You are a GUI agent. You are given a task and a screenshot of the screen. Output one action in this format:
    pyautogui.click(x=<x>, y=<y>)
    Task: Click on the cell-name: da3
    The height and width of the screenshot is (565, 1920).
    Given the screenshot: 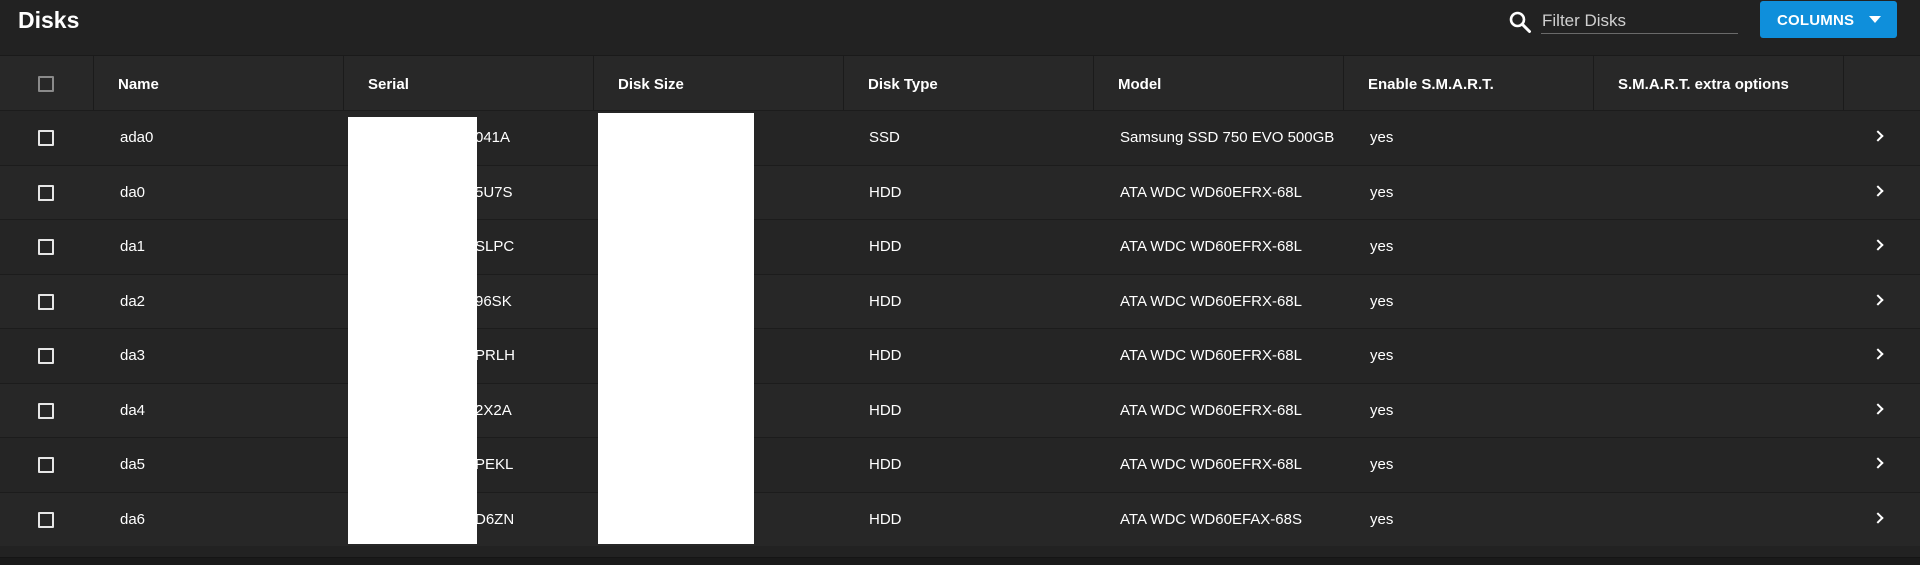 What is the action you would take?
    pyautogui.click(x=133, y=355)
    